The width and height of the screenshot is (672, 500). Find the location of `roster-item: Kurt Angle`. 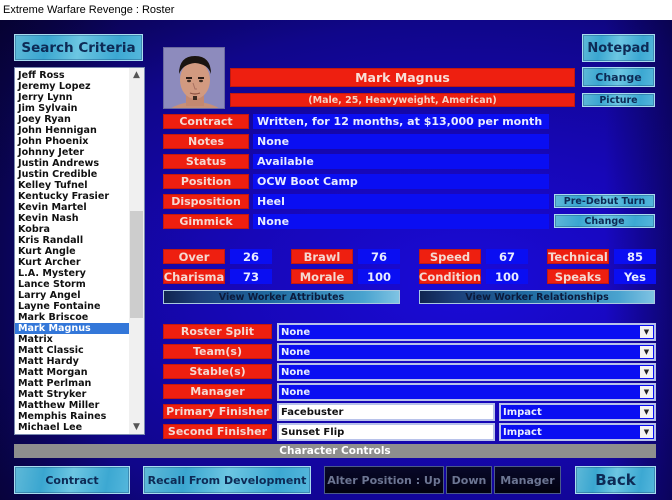

roster-item: Kurt Angle is located at coordinates (72, 251).